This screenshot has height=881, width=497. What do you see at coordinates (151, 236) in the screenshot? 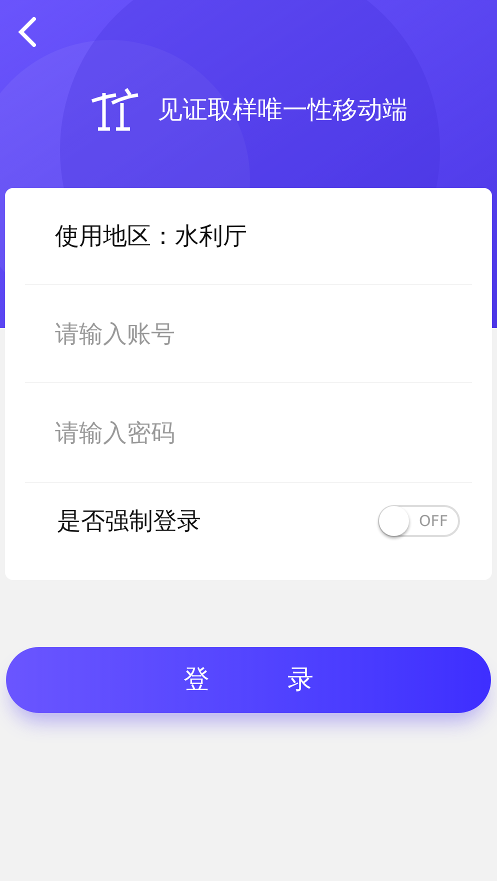
I see `region-label: 使用地区：水利厅` at bounding box center [151, 236].